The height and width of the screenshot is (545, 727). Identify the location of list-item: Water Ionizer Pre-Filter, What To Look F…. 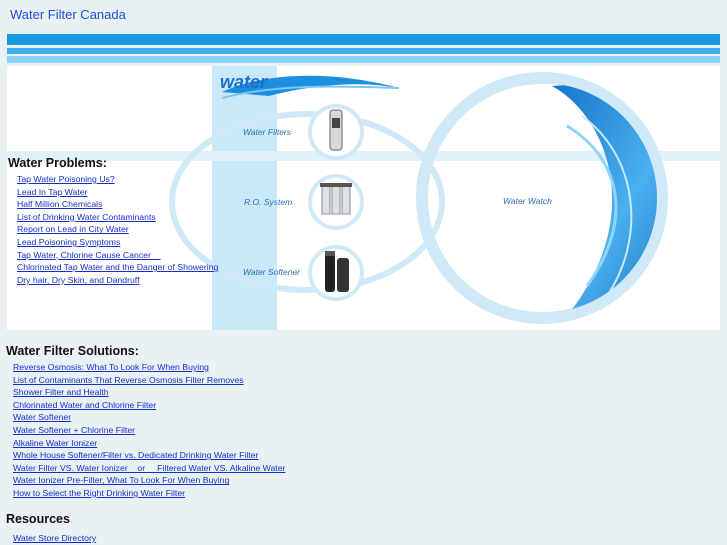
(149, 479).